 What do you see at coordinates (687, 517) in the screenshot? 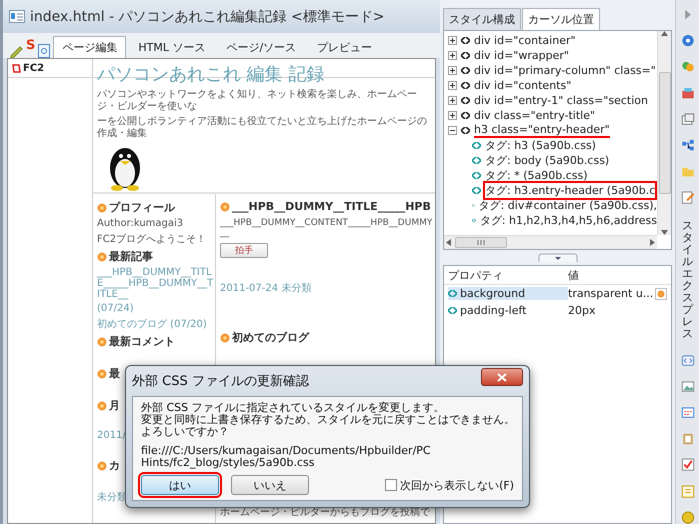
I see `coin-icon` at bounding box center [687, 517].